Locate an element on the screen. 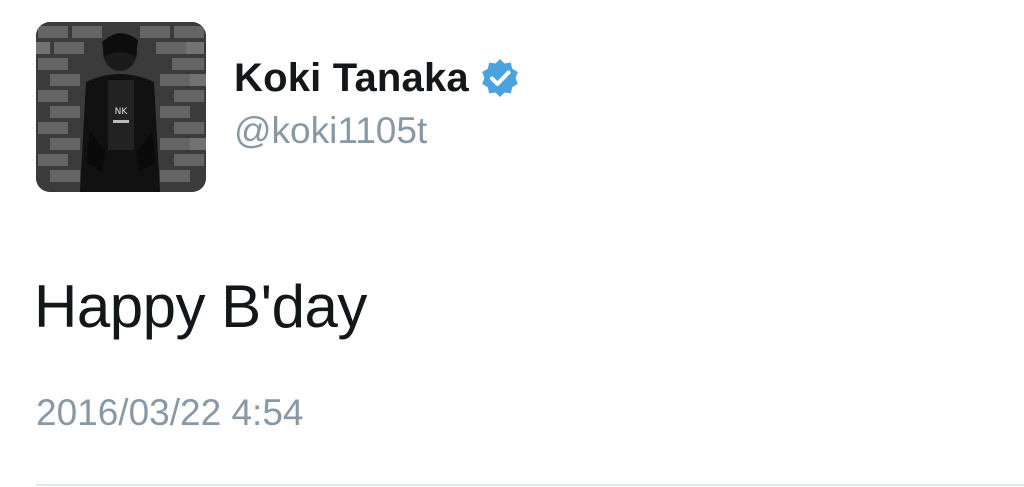 This screenshot has height=487, width=1024. author-name-row: Koki Tanaka is located at coordinates (377, 78).